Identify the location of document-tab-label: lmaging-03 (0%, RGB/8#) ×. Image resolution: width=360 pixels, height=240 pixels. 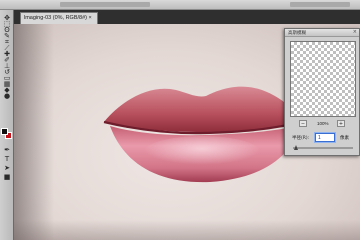
(58, 18).